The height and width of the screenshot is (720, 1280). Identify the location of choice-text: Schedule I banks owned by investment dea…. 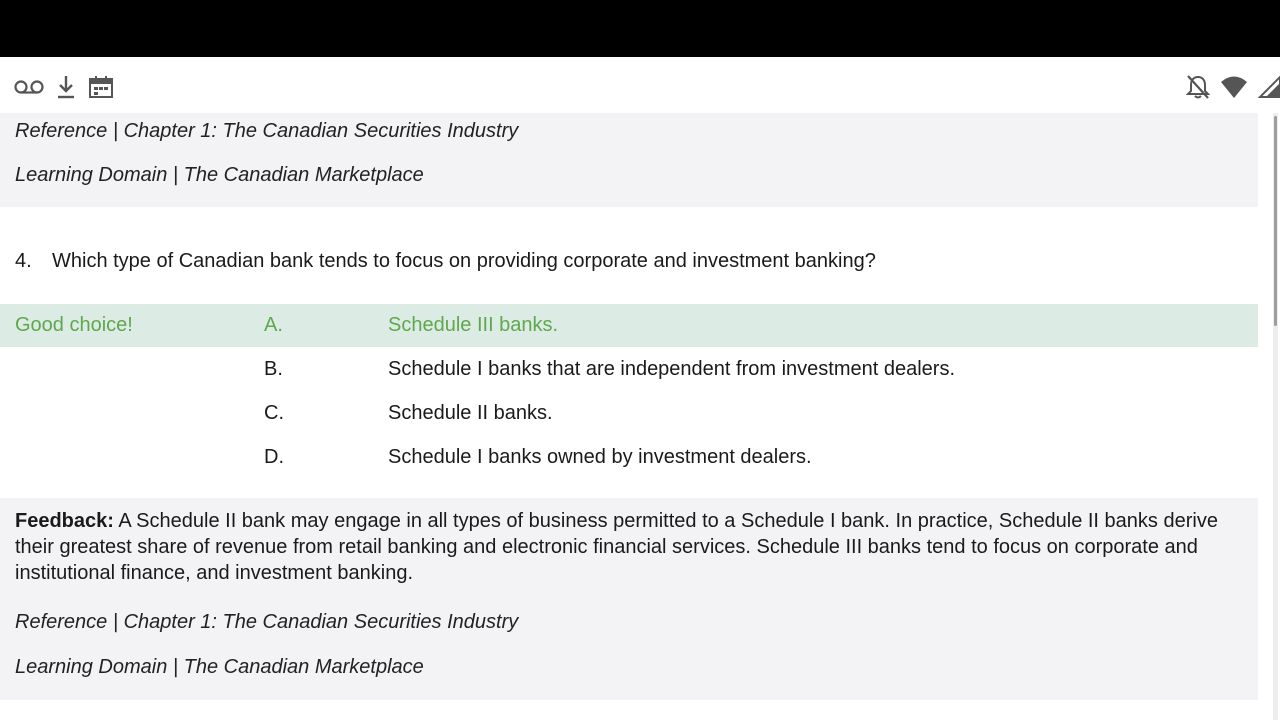
(600, 457).